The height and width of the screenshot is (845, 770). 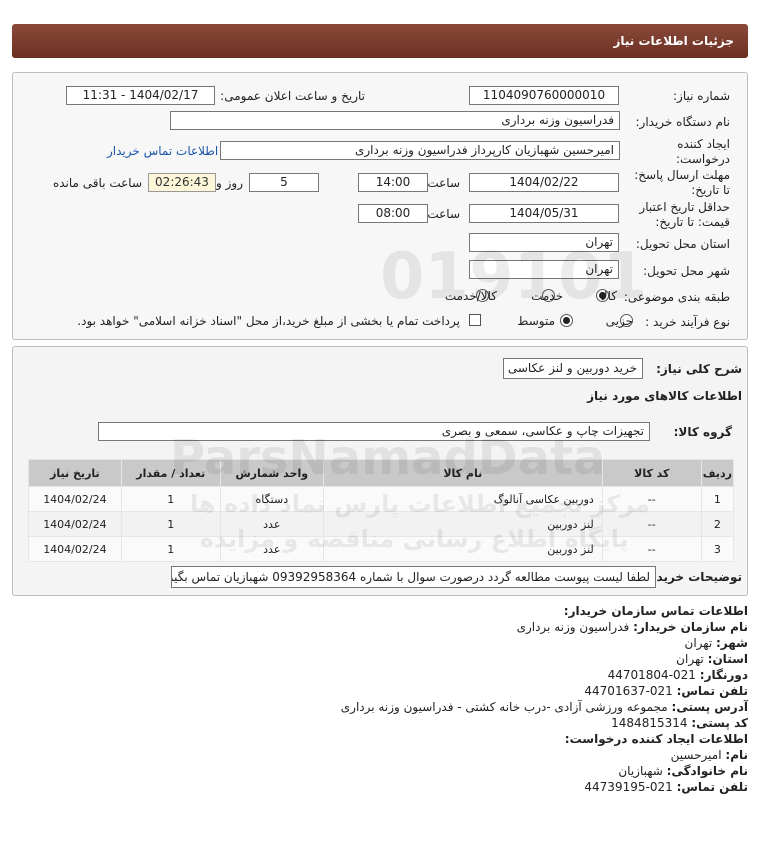 What do you see at coordinates (544, 213) in the screenshot?
I see `validity-date-field: 1404/05/31` at bounding box center [544, 213].